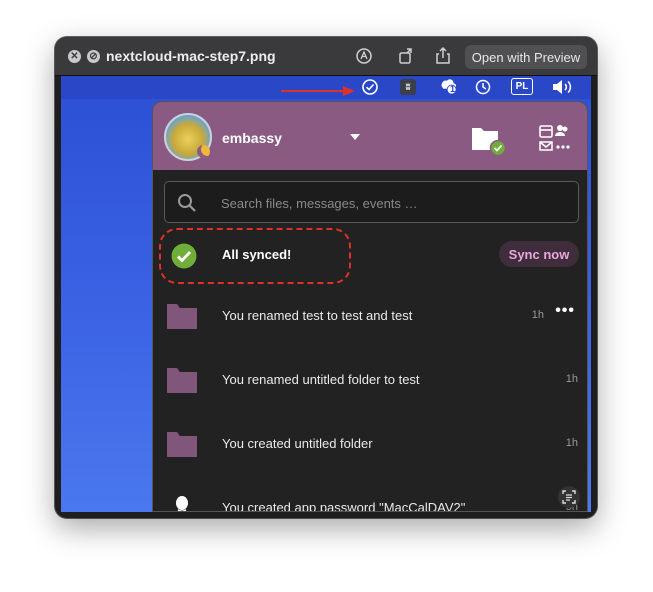  I want to click on more-options-button: •••, so click(565, 311).